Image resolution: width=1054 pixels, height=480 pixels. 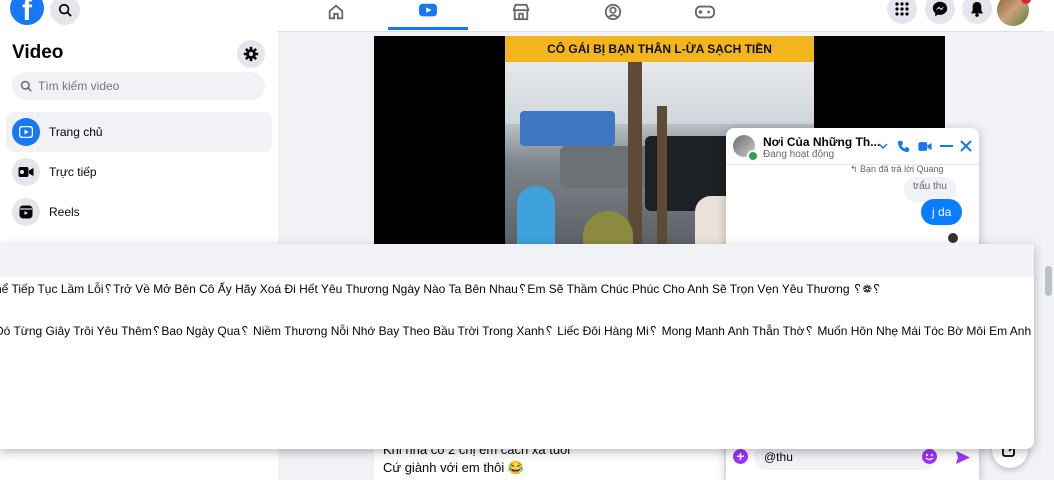 I want to click on sidebar-item-label: Trực tiếp, so click(x=73, y=172).